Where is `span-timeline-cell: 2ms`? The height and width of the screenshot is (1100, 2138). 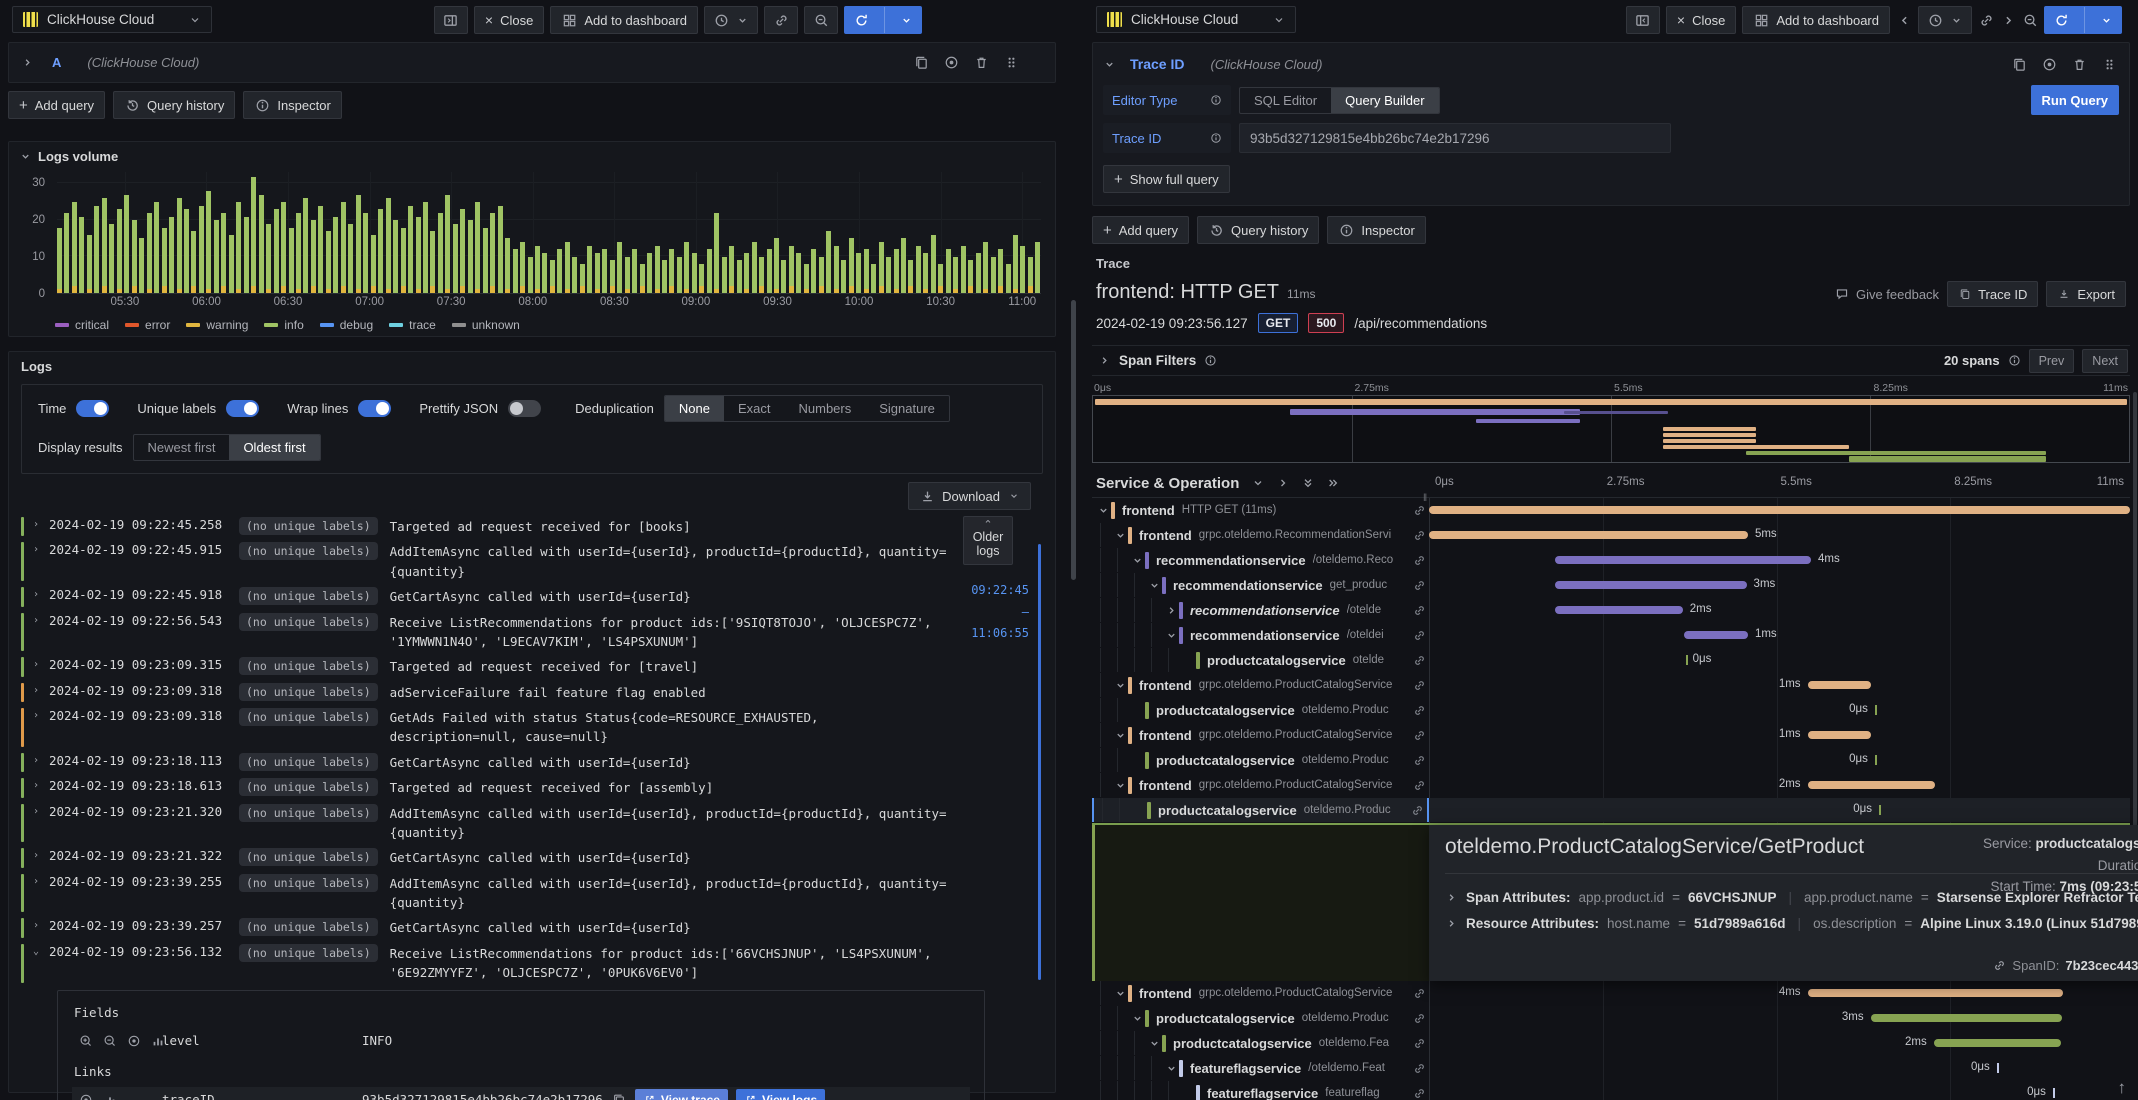
span-timeline-cell: 2ms is located at coordinates (1779, 785).